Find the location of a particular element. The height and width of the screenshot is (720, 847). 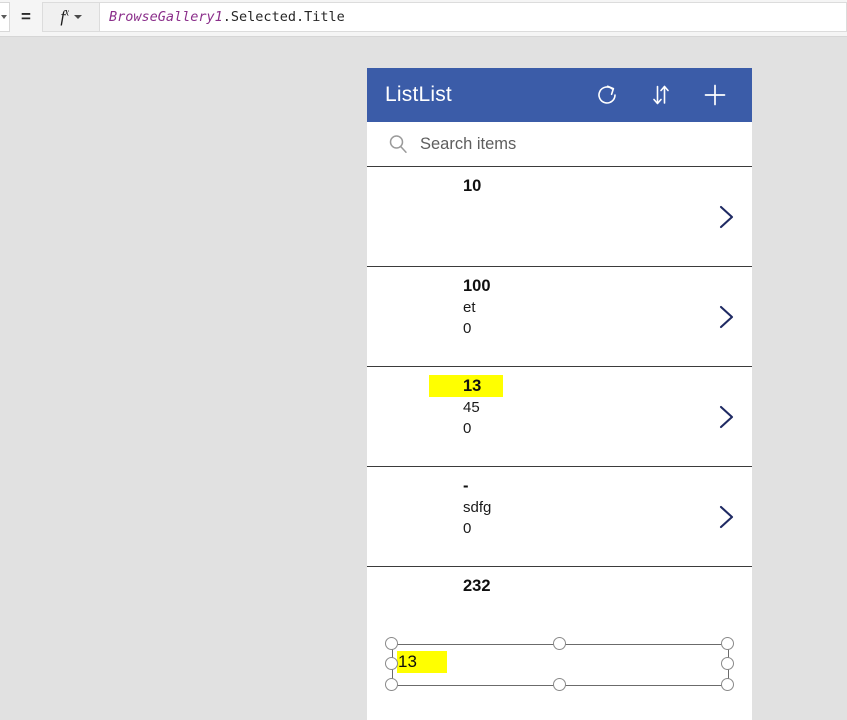

formula-bar: = fx BrowseGallery1 .Selected.Title is located at coordinates (423, 18).